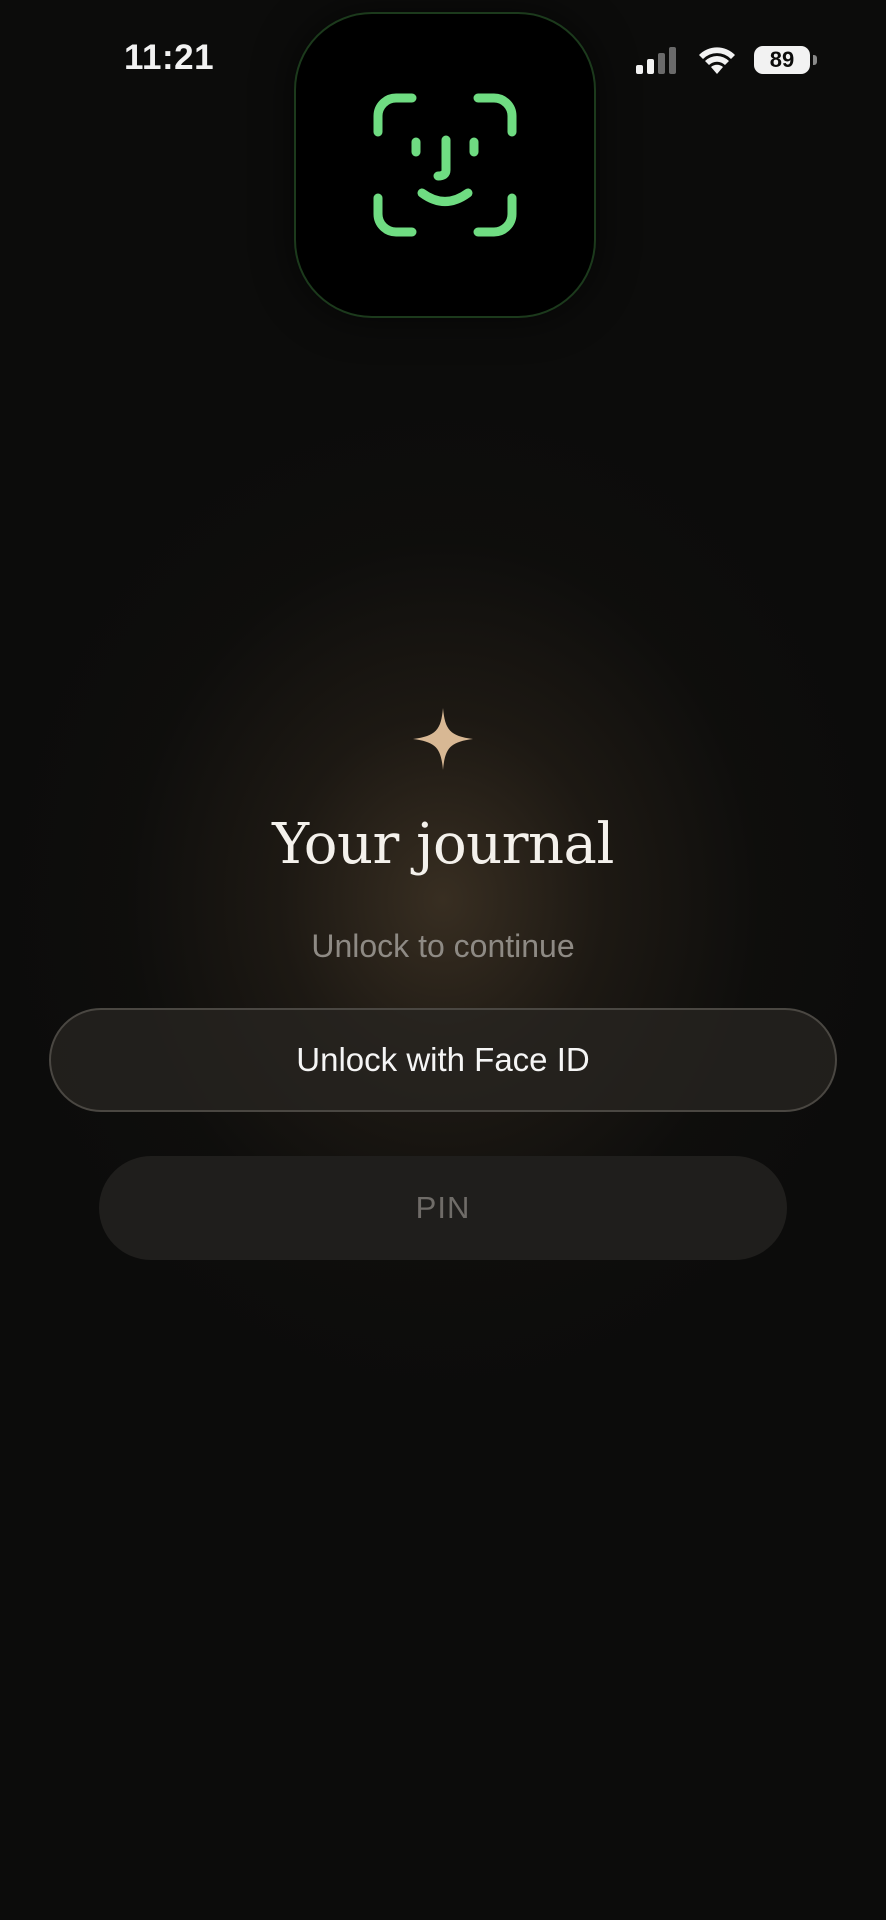 The height and width of the screenshot is (1920, 886). What do you see at coordinates (782, 59) in the screenshot?
I see `battery-level: 89` at bounding box center [782, 59].